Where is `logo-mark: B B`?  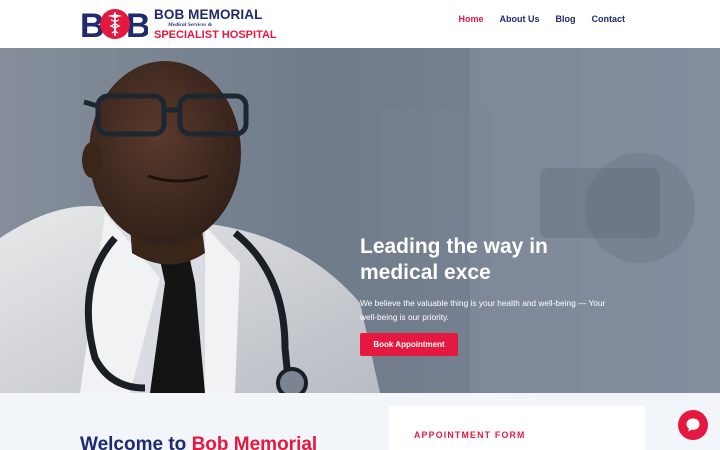
logo-mark: B B is located at coordinates (114, 24).